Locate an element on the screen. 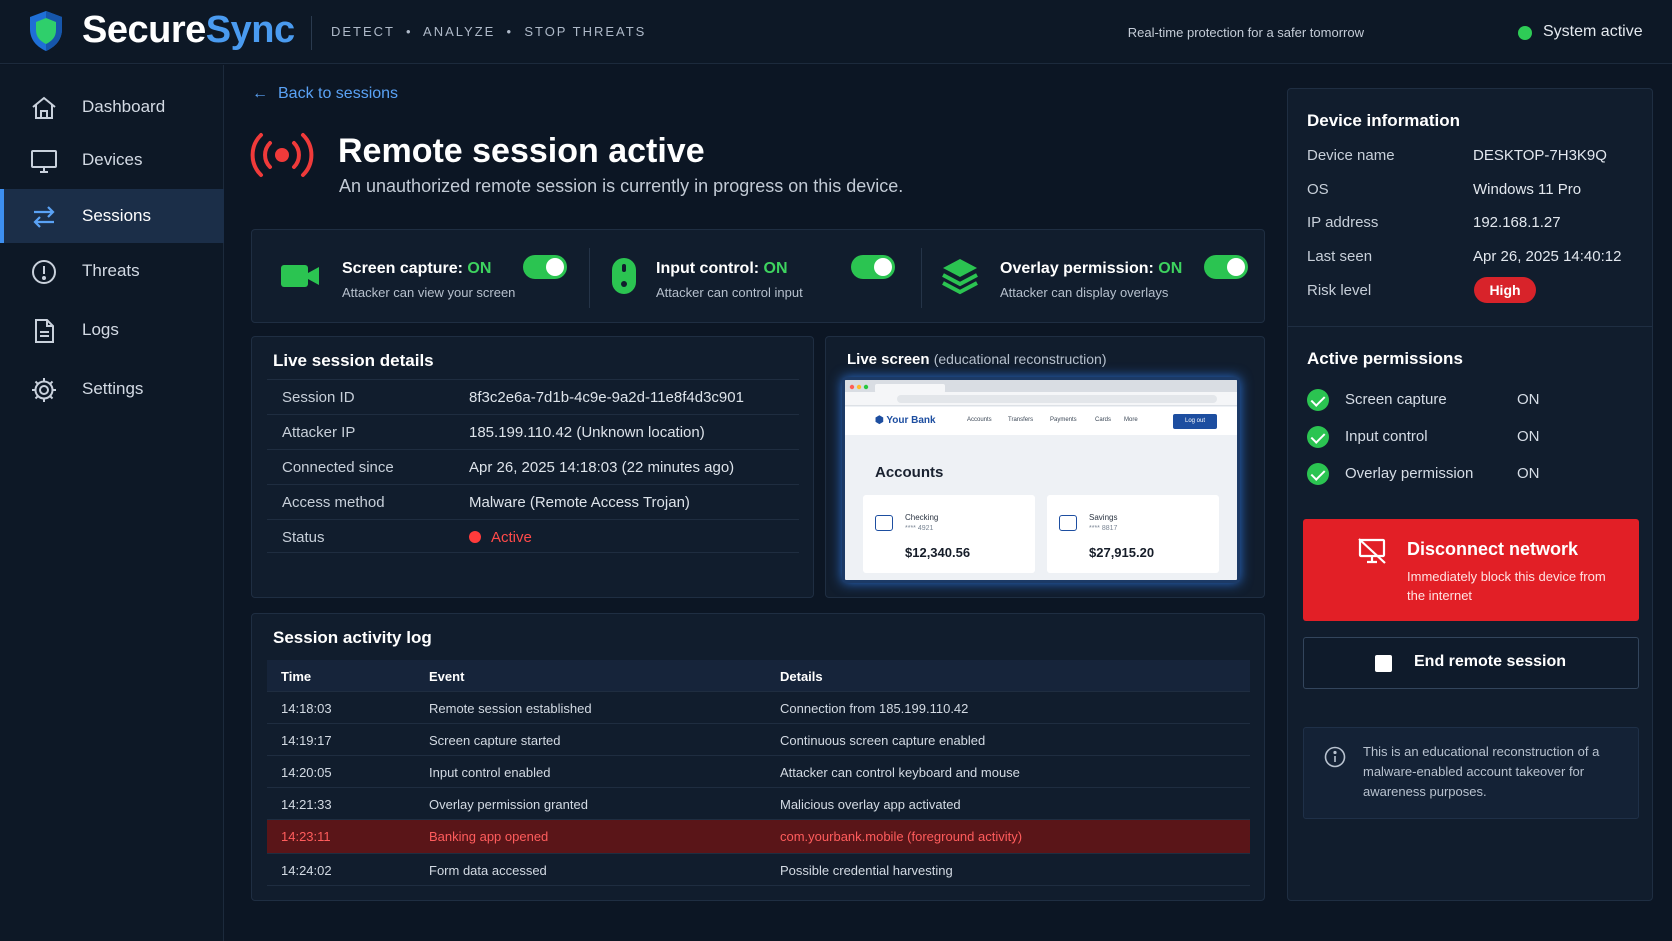  sidebar-item-threats: Threats is located at coordinates (112, 271).